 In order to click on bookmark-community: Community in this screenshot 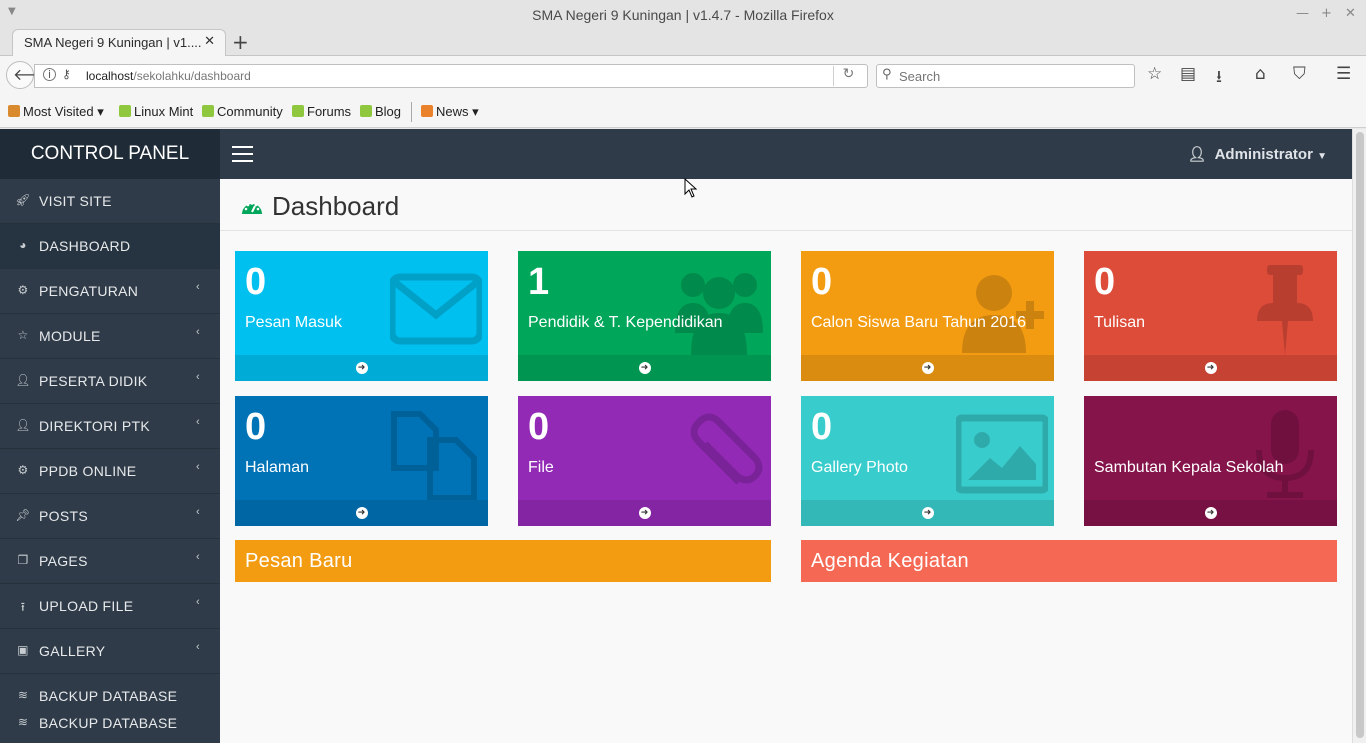, I will do `click(242, 111)`.